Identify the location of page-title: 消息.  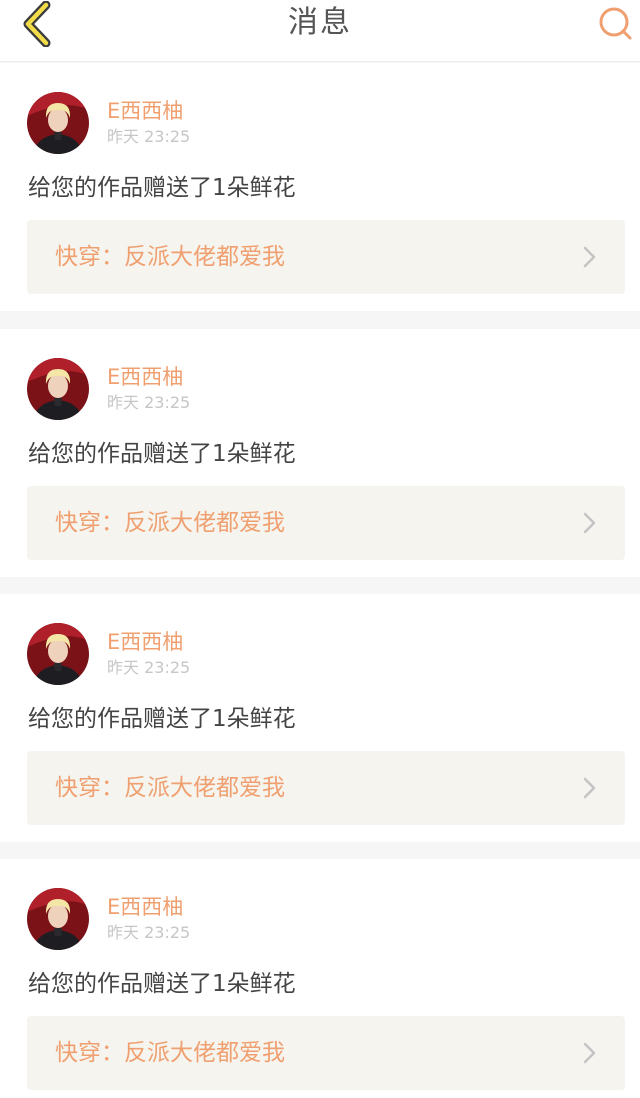
(320, 22).